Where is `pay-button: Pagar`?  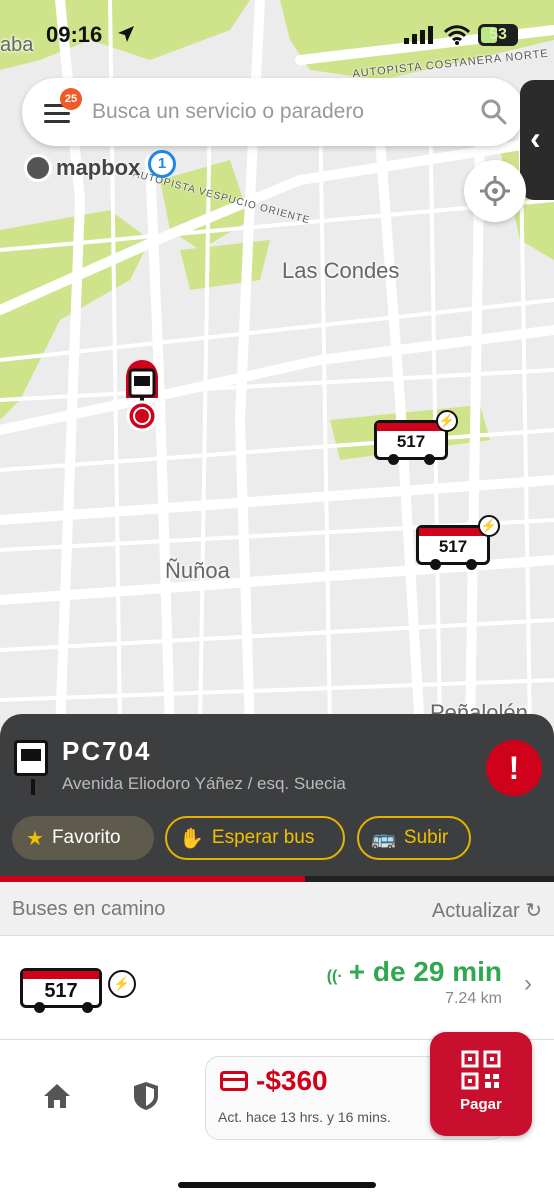 pay-button: Pagar is located at coordinates (481, 1084).